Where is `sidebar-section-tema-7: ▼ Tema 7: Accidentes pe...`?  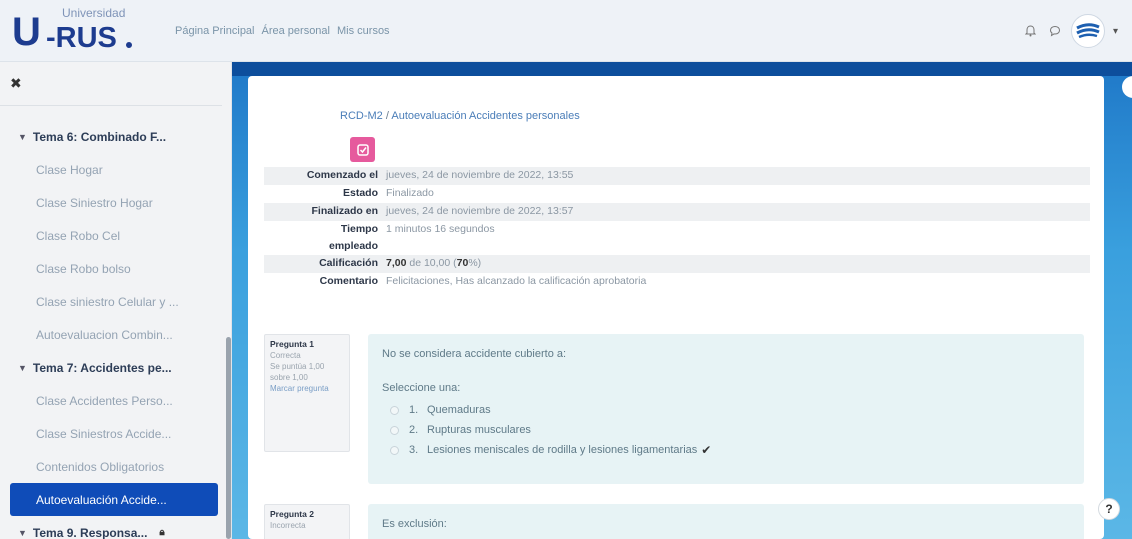
sidebar-section-tema-7: ▼ Tema 7: Accidentes pe... is located at coordinates (111, 367).